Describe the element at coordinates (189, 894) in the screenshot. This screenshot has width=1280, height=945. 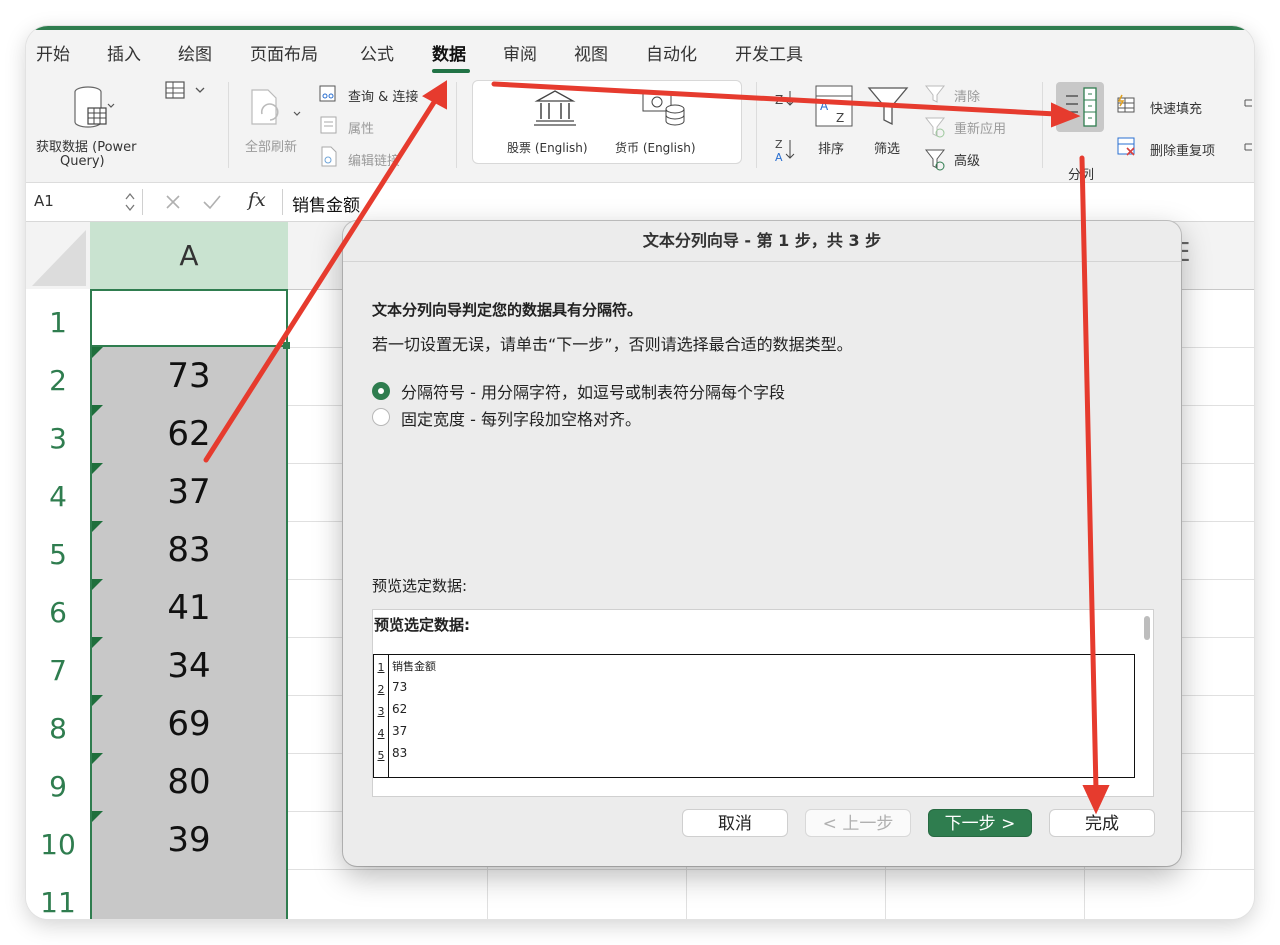
I see `cell-a11` at that location.